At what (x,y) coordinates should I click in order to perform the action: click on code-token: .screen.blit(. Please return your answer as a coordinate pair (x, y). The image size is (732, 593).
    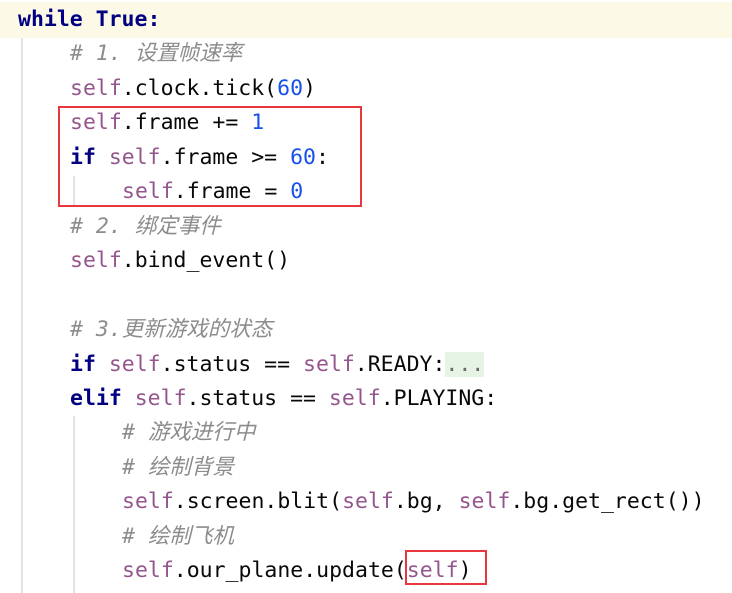
    Looking at the image, I should click on (258, 502).